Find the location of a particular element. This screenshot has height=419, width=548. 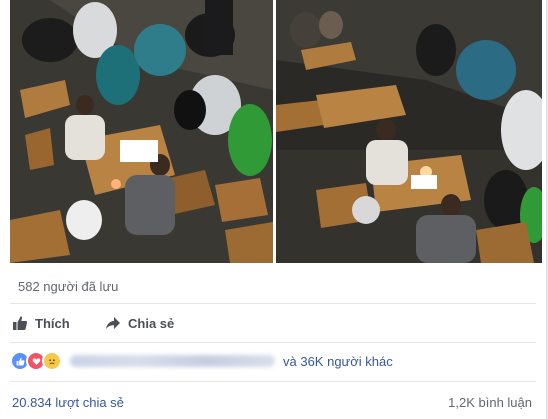

reactions-summary: và 36K người khác is located at coordinates (201, 361).